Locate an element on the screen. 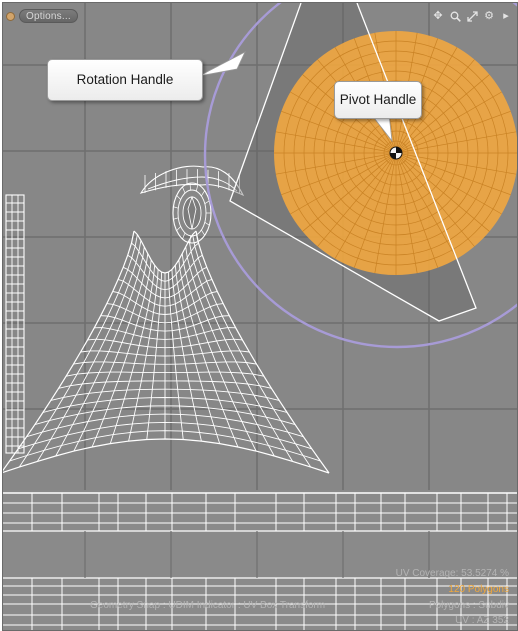 The height and width of the screenshot is (631, 518). polygon-count-readout: 120 Polygons is located at coordinates (478, 589).